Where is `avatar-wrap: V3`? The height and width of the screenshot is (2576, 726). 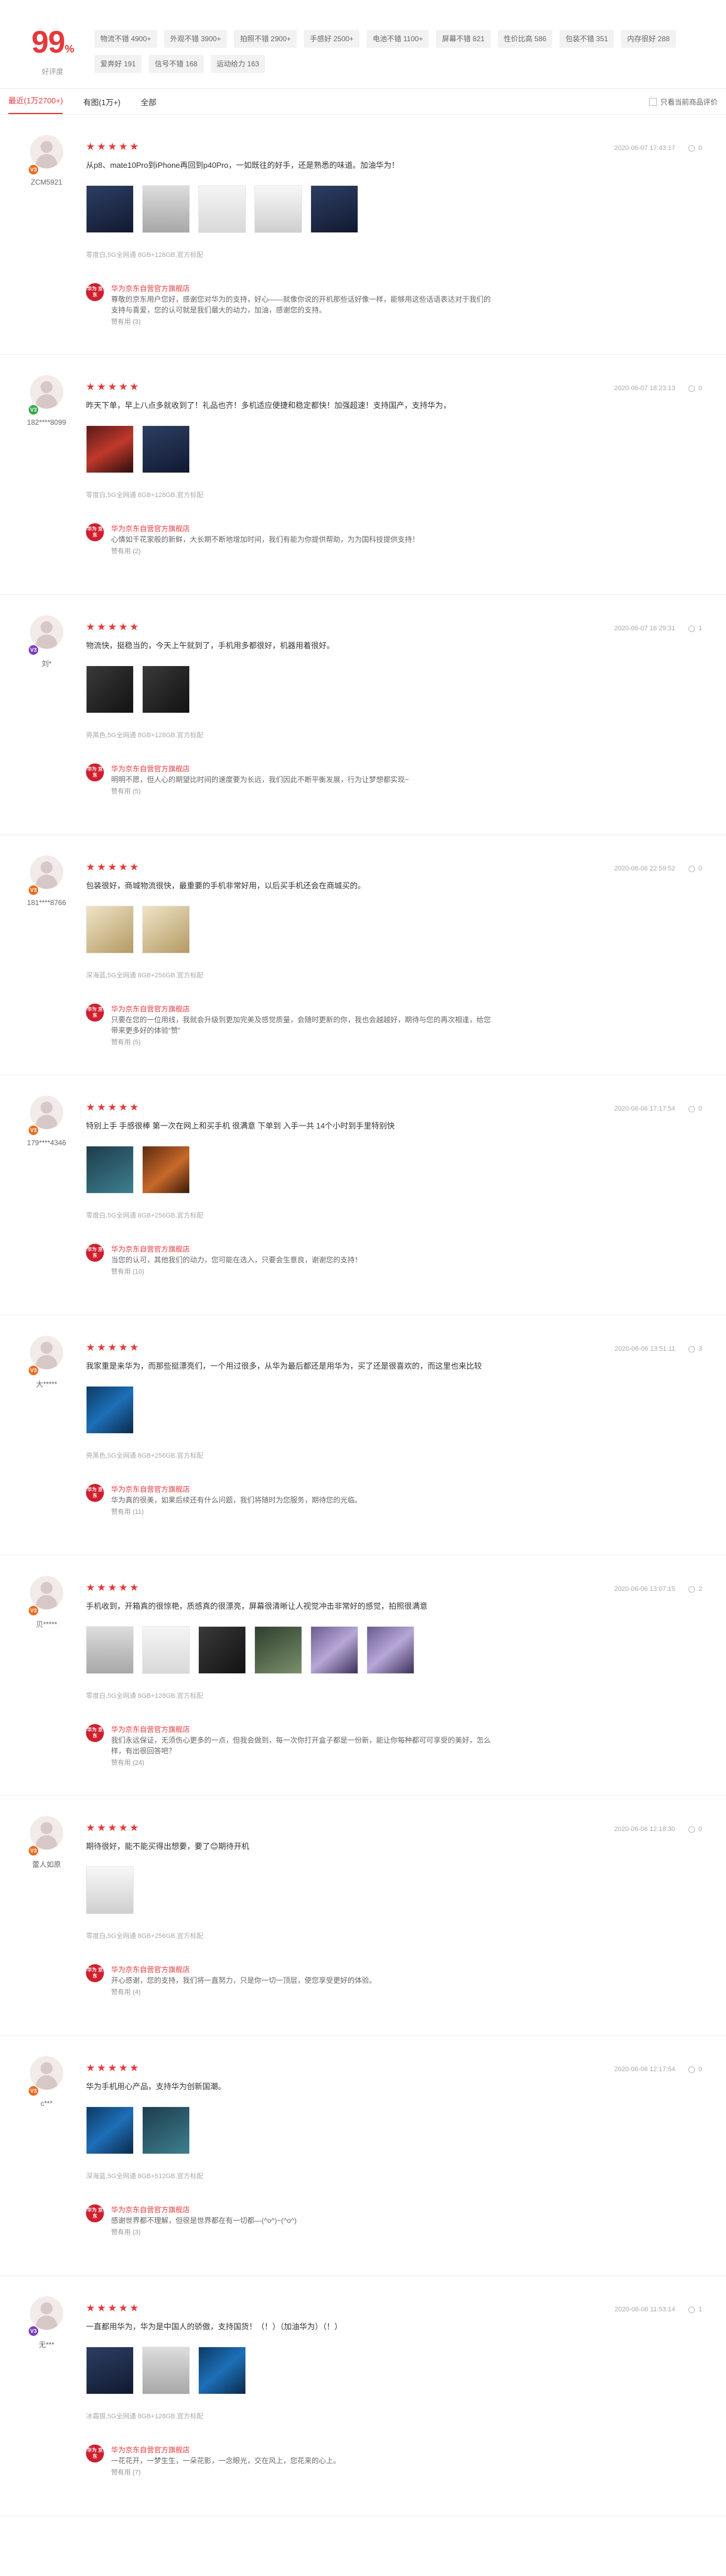 avatar-wrap: V3 is located at coordinates (46, 1837).